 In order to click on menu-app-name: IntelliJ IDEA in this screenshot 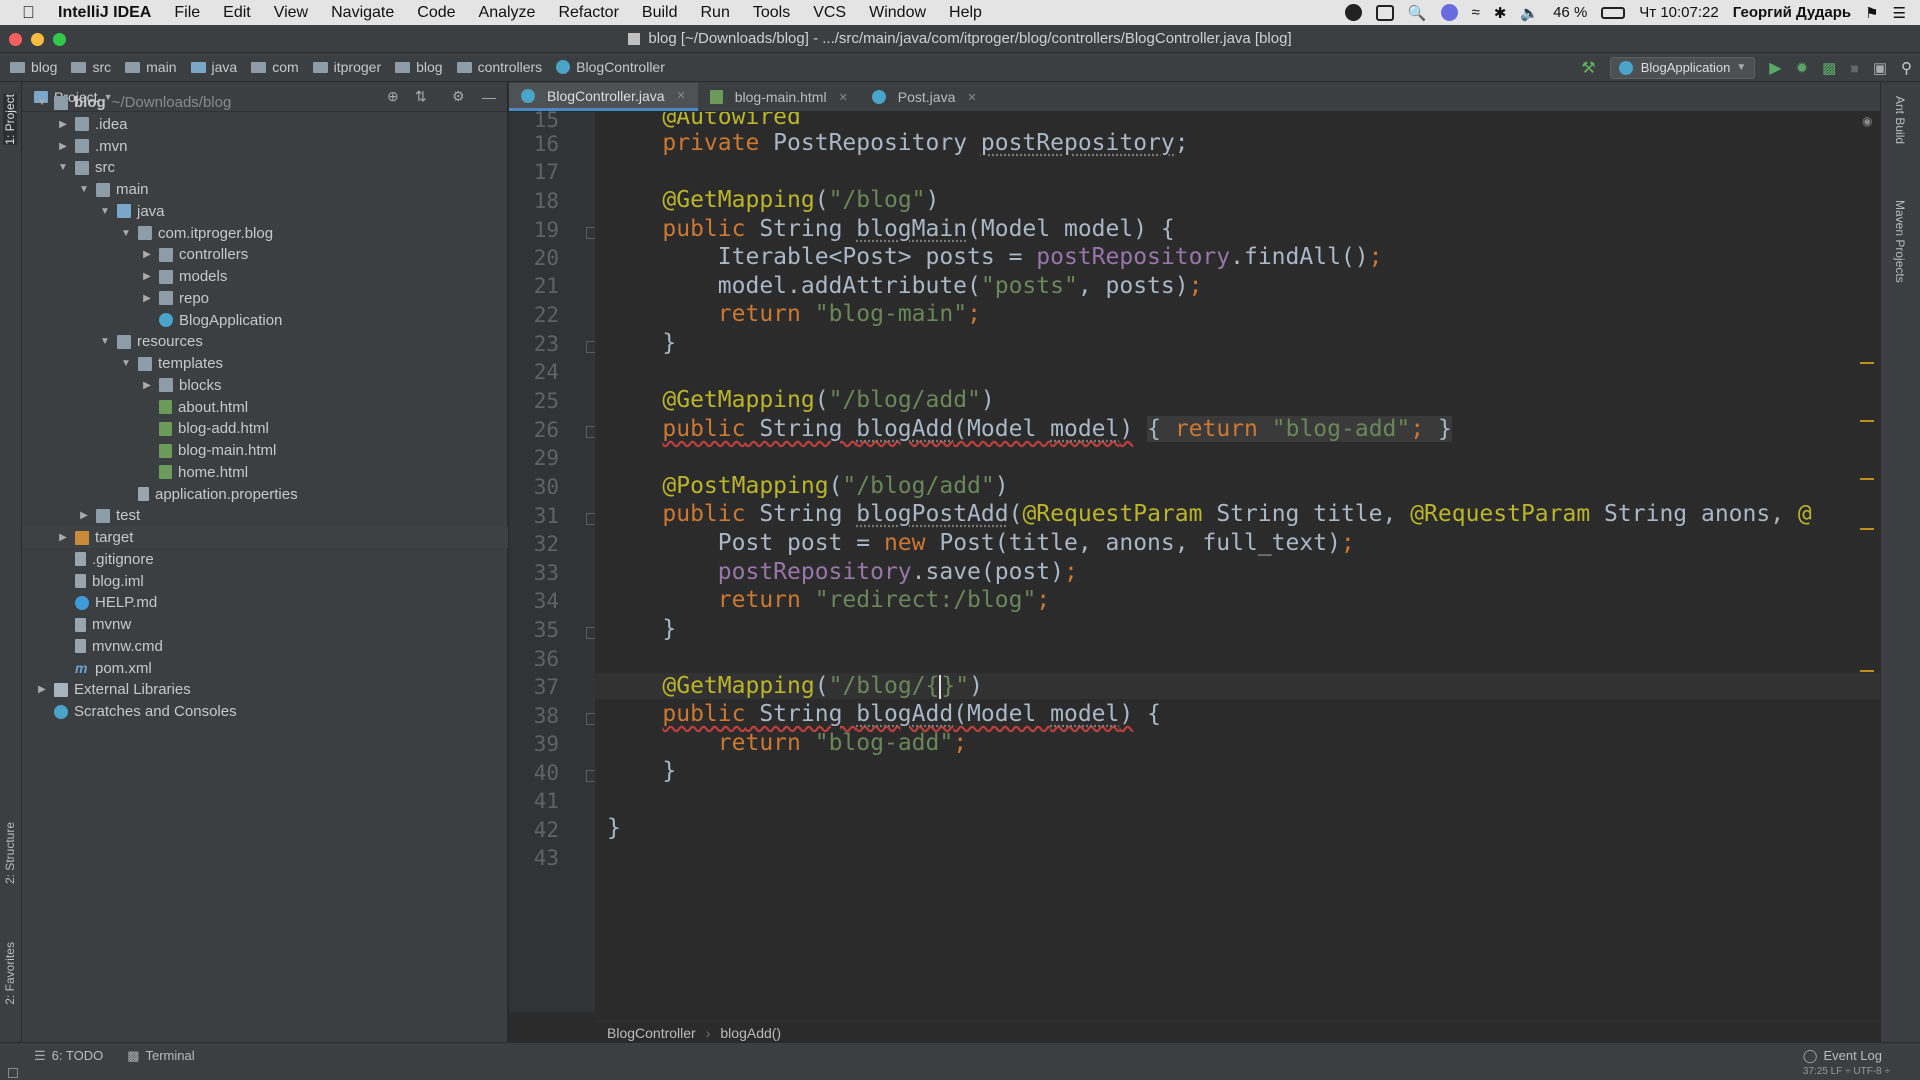, I will do `click(104, 13)`.